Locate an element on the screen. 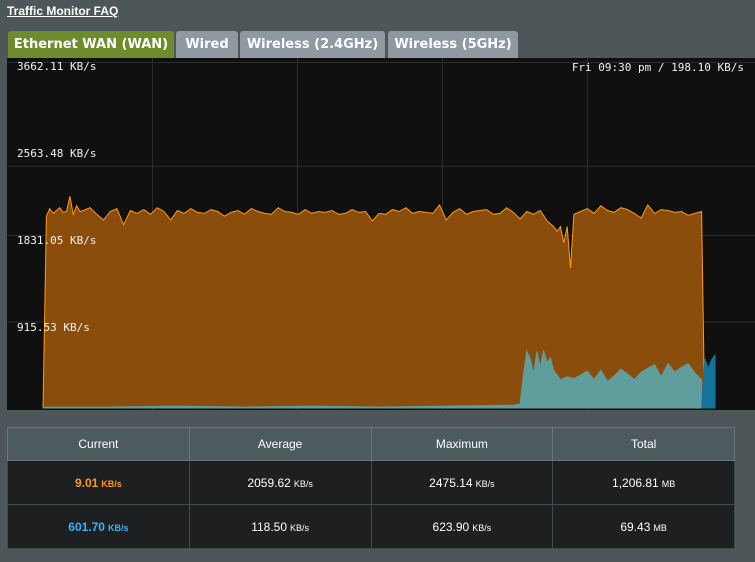 Image resolution: width=755 pixels, height=562 pixels. stats-row-tx: 601.70 KB/s 118.50 KB/s 623.90 KB/s 69.43 MB is located at coordinates (371, 526).